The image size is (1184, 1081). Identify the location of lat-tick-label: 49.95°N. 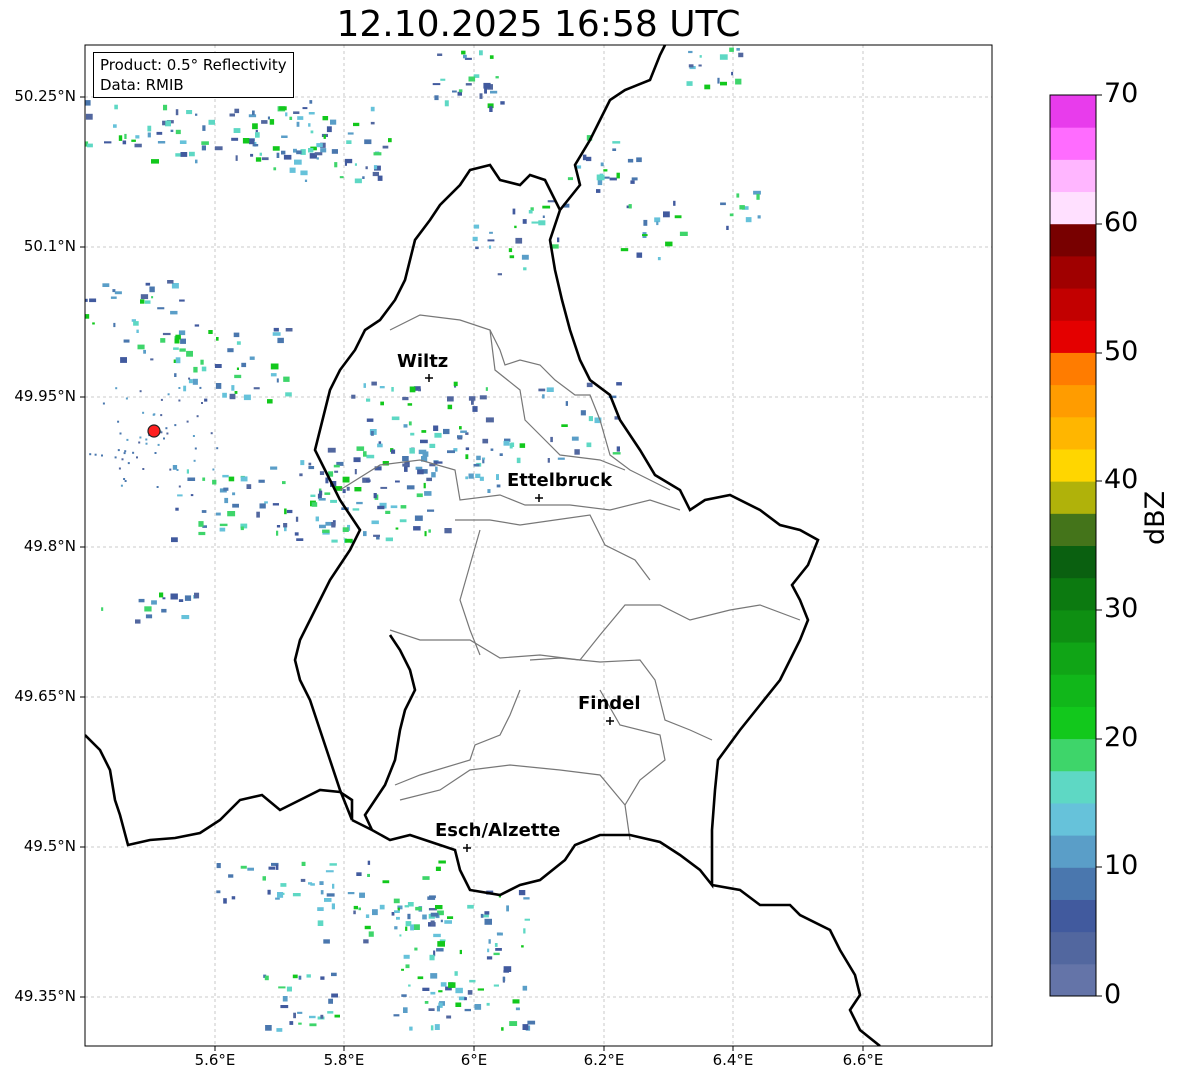
(45, 396).